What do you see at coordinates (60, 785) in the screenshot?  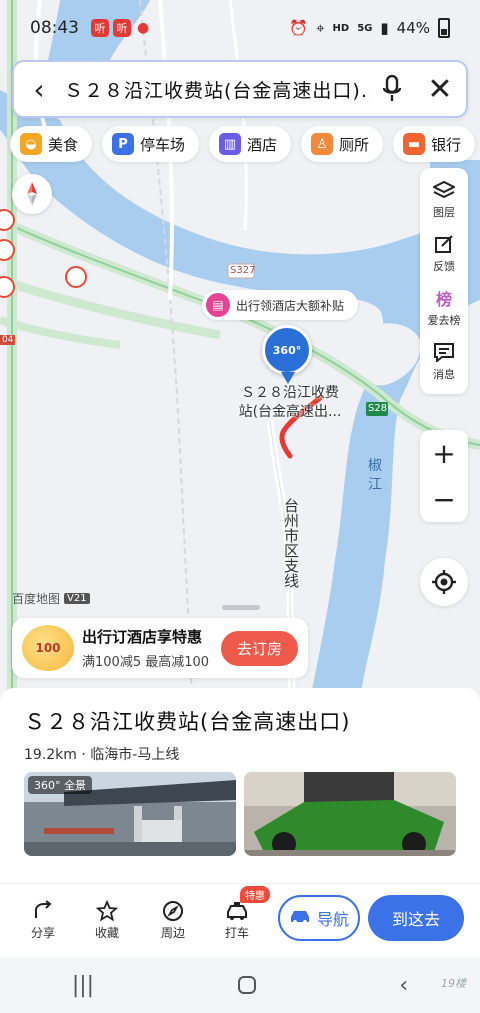 I see `panorama-tag: 360° 全景` at bounding box center [60, 785].